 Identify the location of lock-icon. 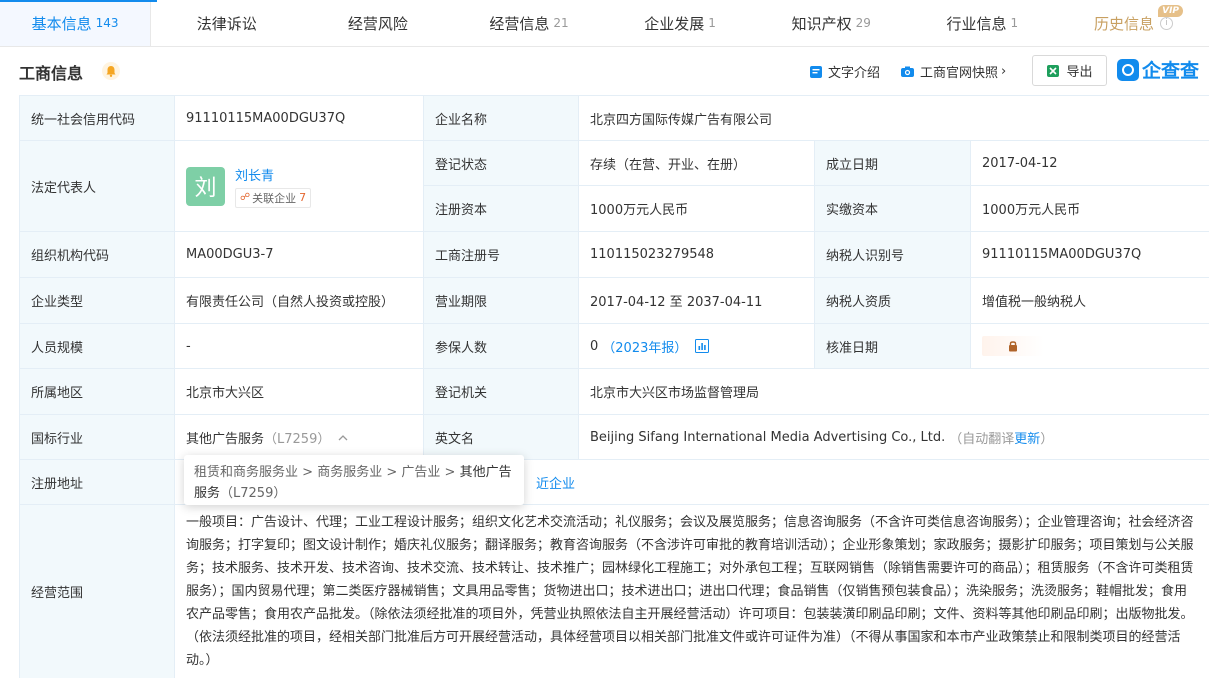
(1013, 346).